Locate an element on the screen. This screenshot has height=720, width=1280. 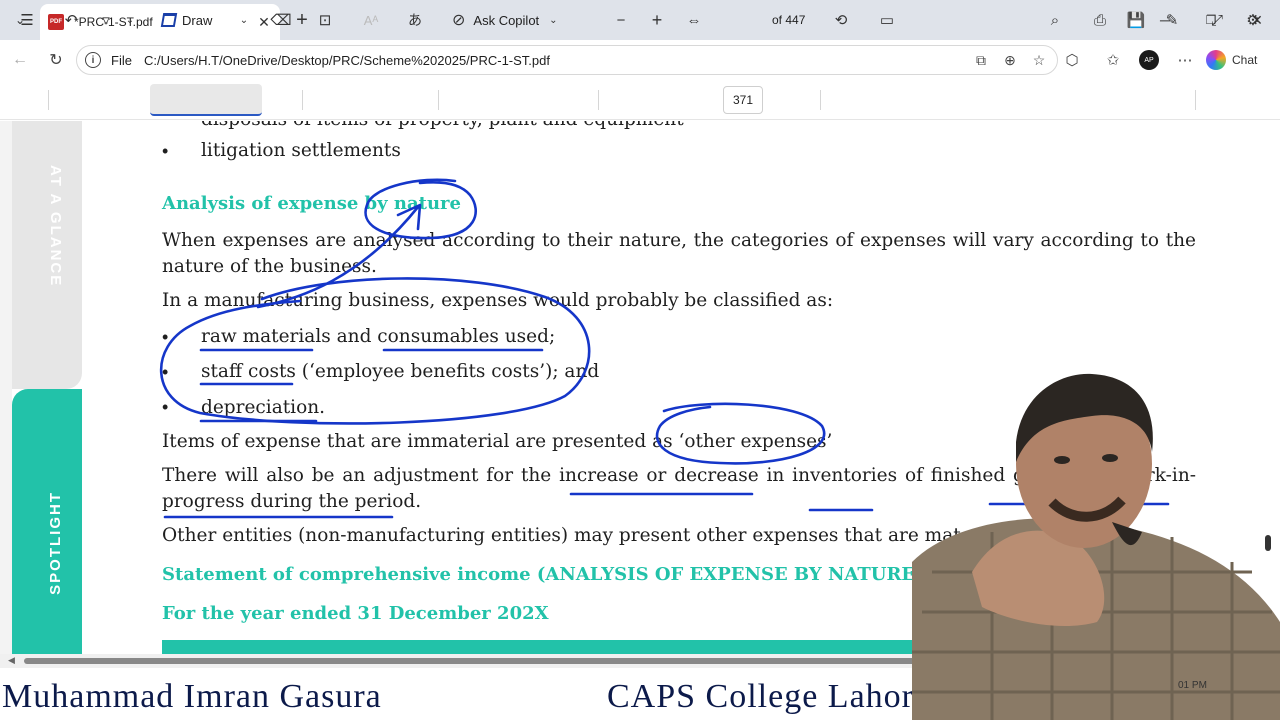
favorite-star-icon: ☆ is located at coordinates (1039, 60).